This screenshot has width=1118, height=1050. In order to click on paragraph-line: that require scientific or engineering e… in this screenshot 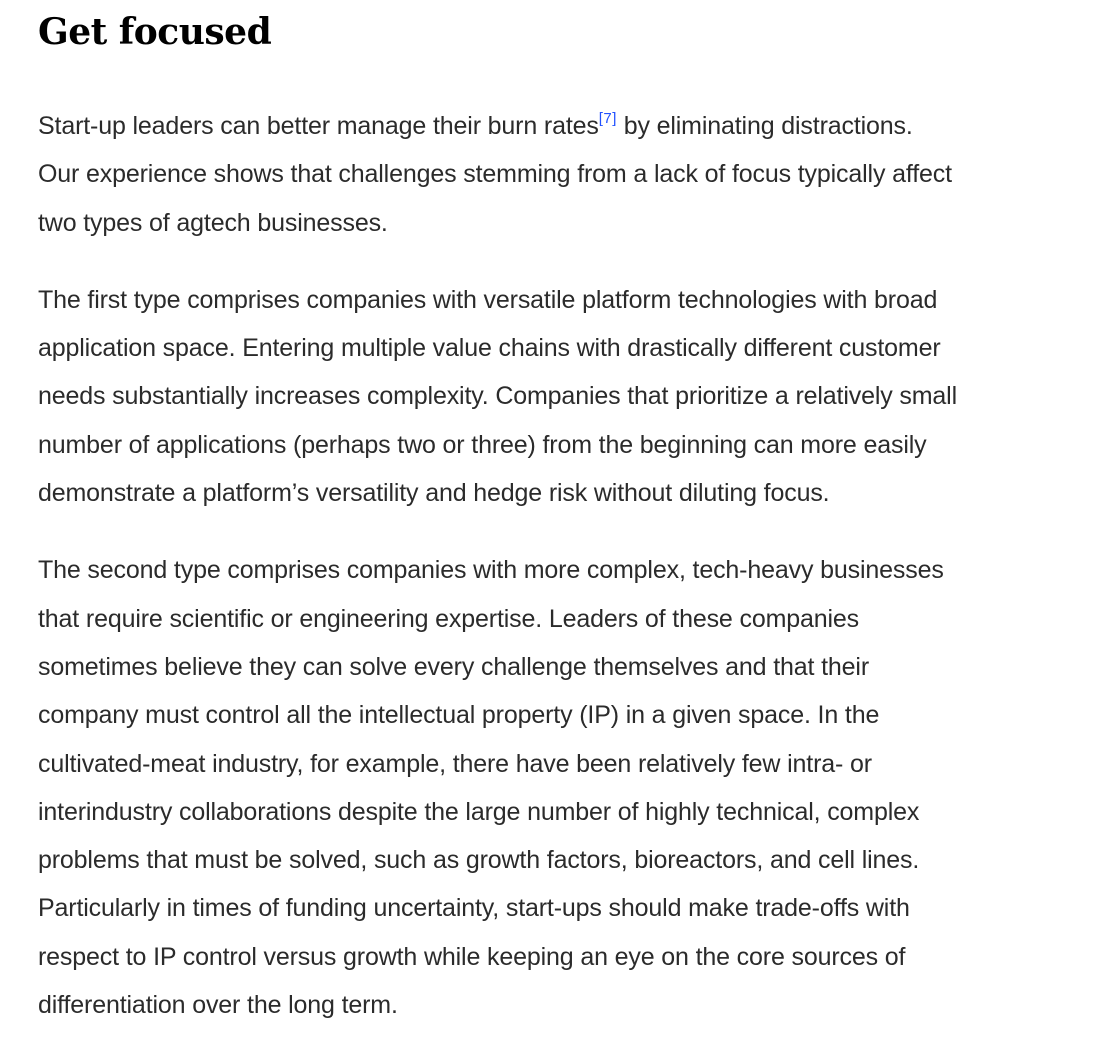, I will do `click(449, 618)`.